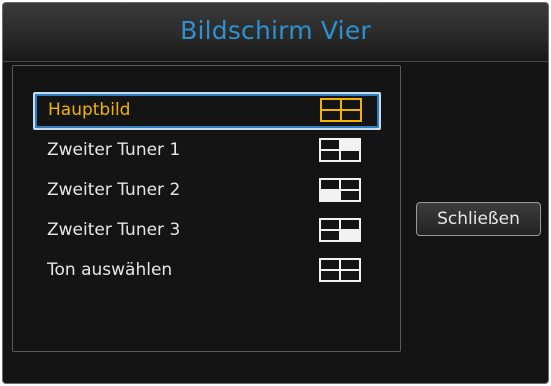  What do you see at coordinates (114, 190) in the screenshot?
I see `list-item-label: Zweiter Tuner 2` at bounding box center [114, 190].